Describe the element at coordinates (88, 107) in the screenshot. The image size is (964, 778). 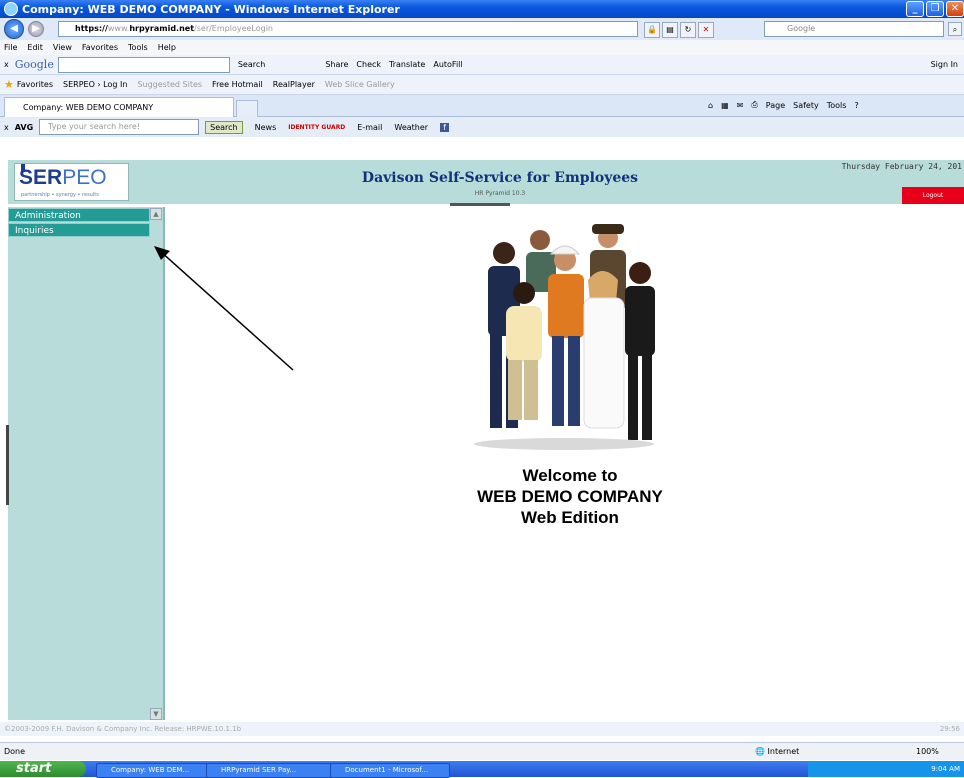
I see `tab-title: Company: WEB DEMO COMPANY` at that location.